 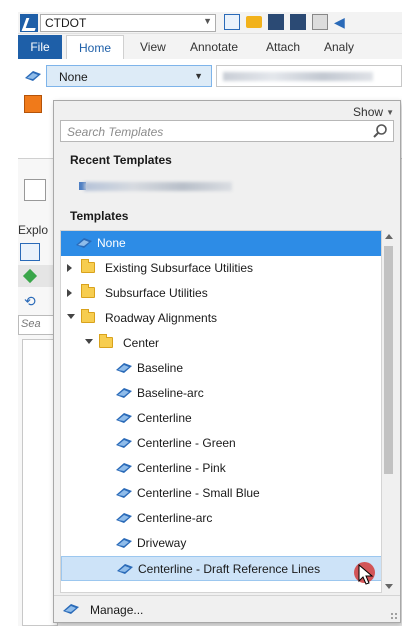 I want to click on tab-file: File, so click(x=40, y=47).